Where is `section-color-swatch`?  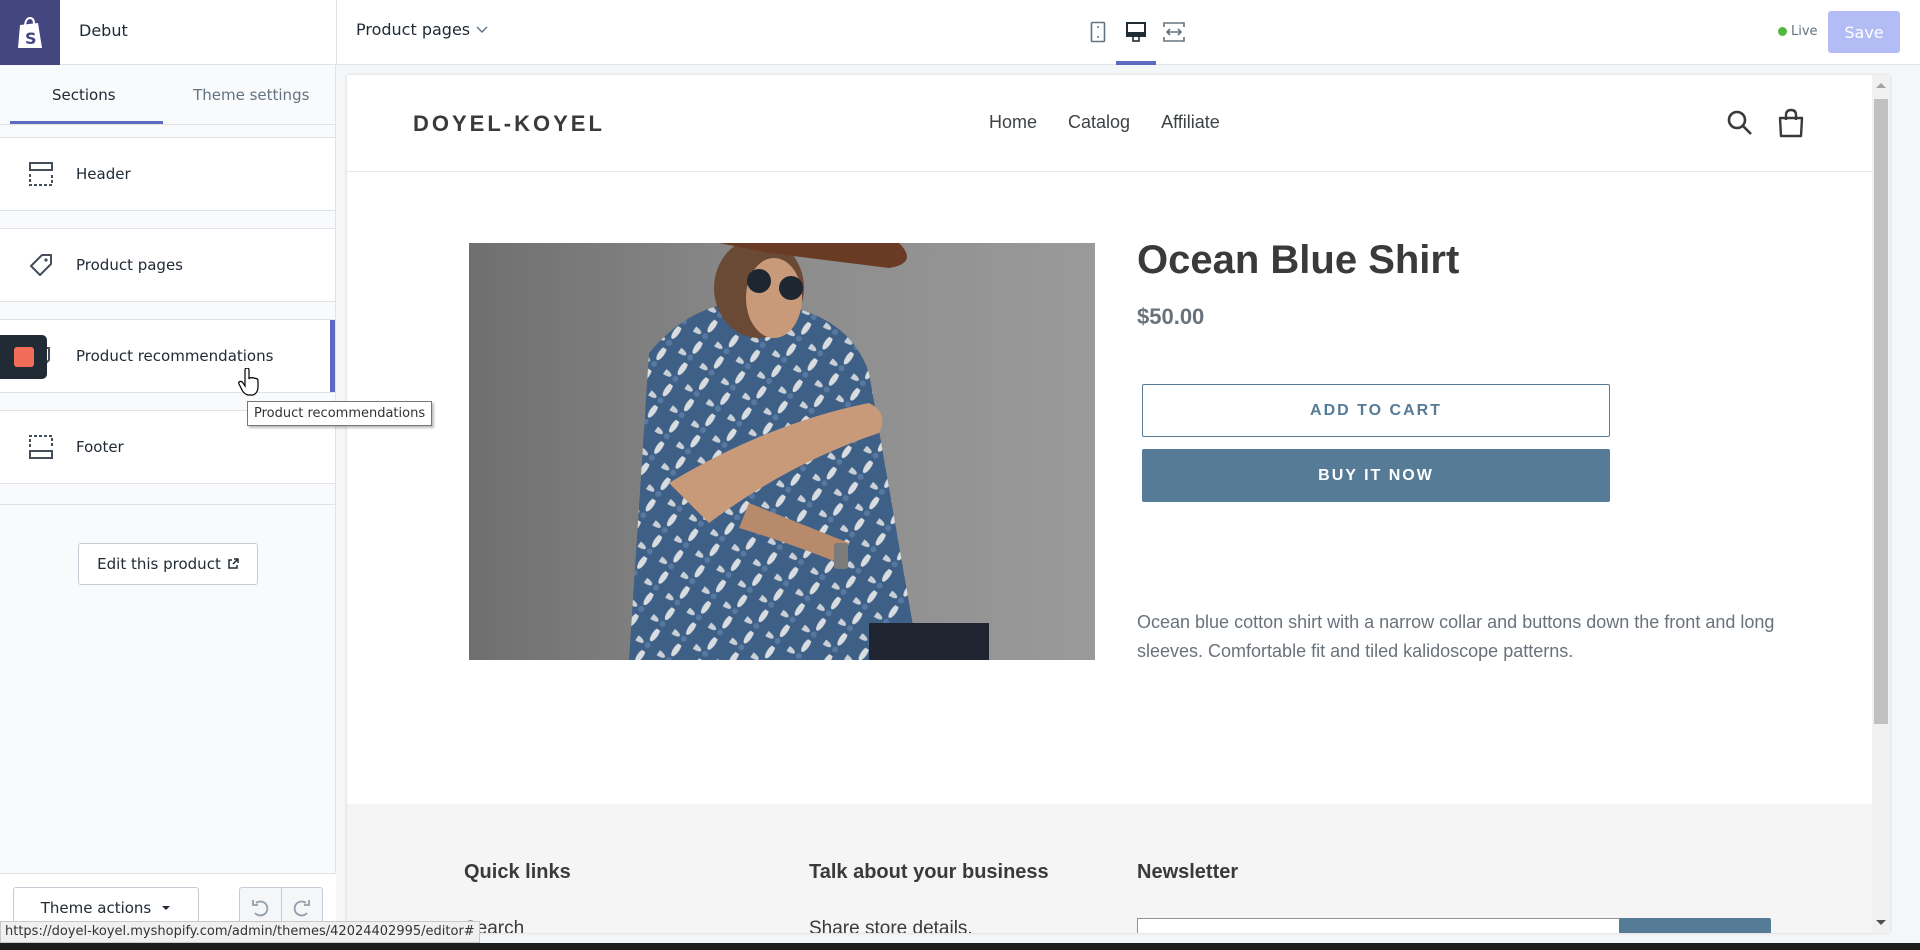
section-color-swatch is located at coordinates (23, 357).